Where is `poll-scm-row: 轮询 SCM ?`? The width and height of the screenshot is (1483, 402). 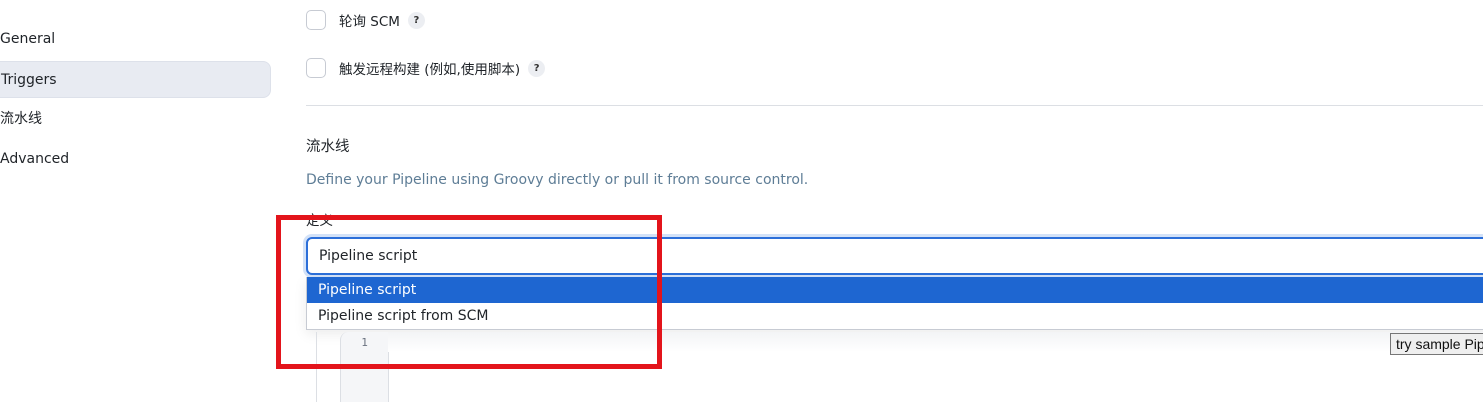 poll-scm-row: 轮询 SCM ? is located at coordinates (365, 20).